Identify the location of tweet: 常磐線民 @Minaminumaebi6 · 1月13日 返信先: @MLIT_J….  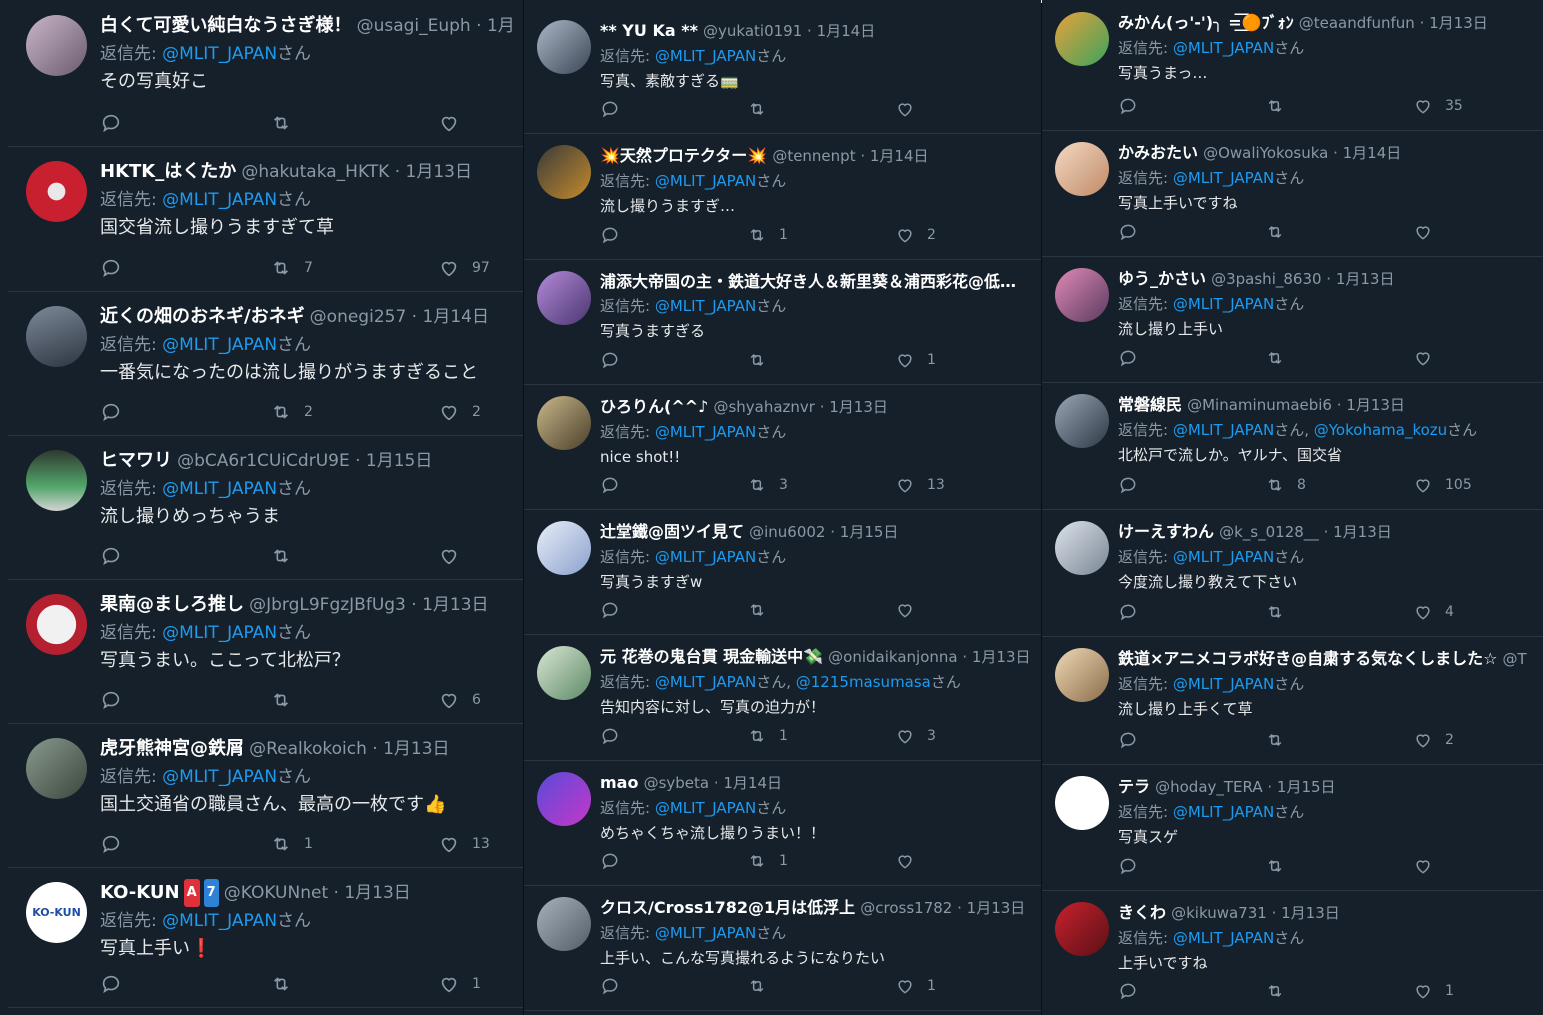
(1292, 446).